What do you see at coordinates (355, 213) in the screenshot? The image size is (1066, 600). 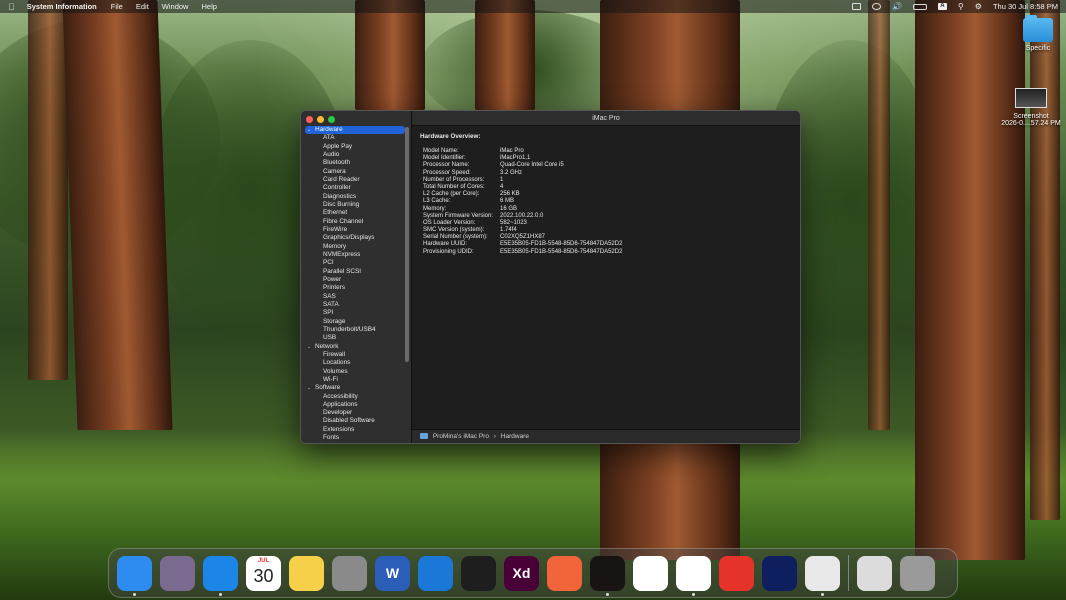 I see `sidebar-item: Ethernet` at bounding box center [355, 213].